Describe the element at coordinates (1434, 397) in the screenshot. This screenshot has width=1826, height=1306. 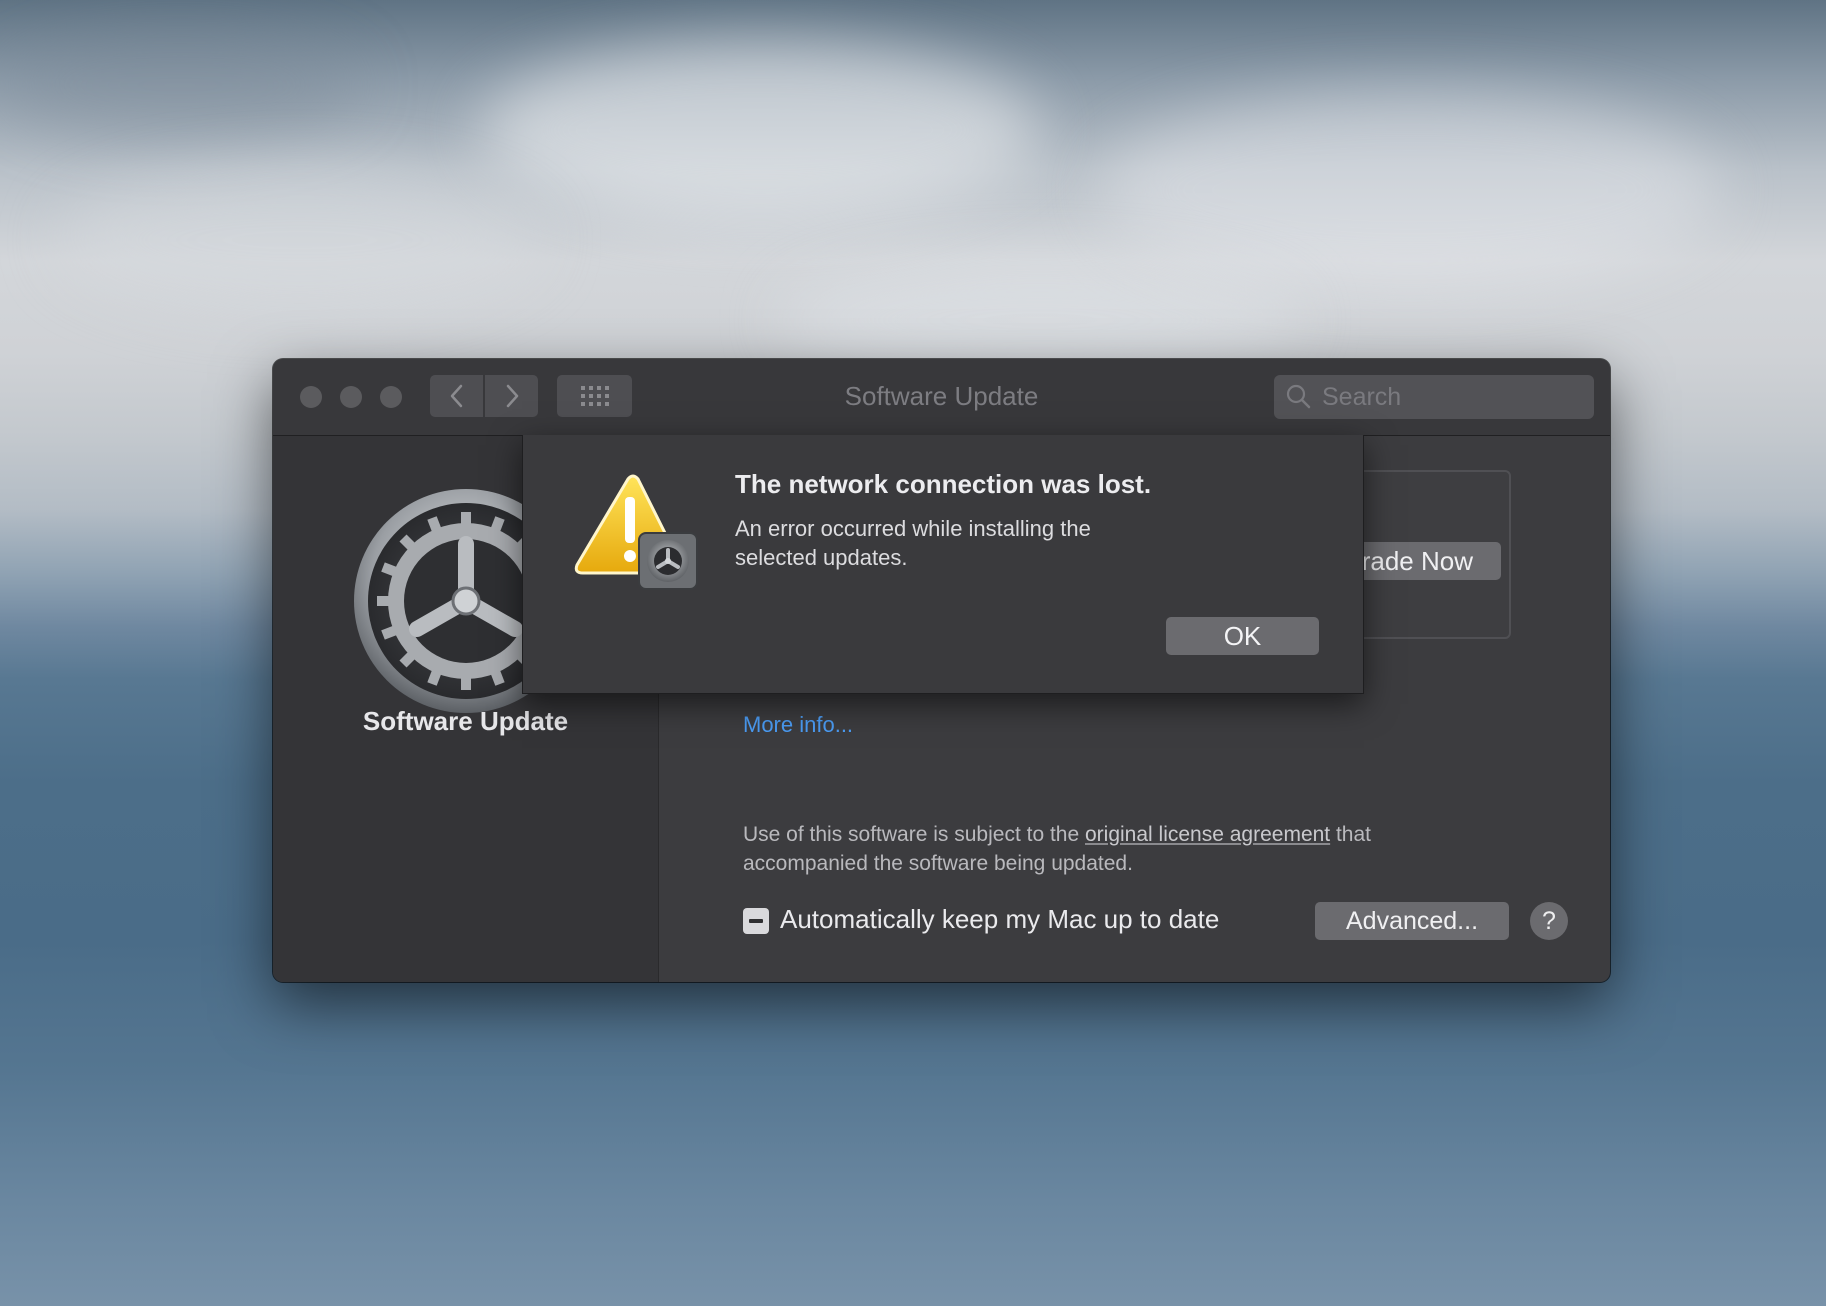
I see `search-field: Search` at that location.